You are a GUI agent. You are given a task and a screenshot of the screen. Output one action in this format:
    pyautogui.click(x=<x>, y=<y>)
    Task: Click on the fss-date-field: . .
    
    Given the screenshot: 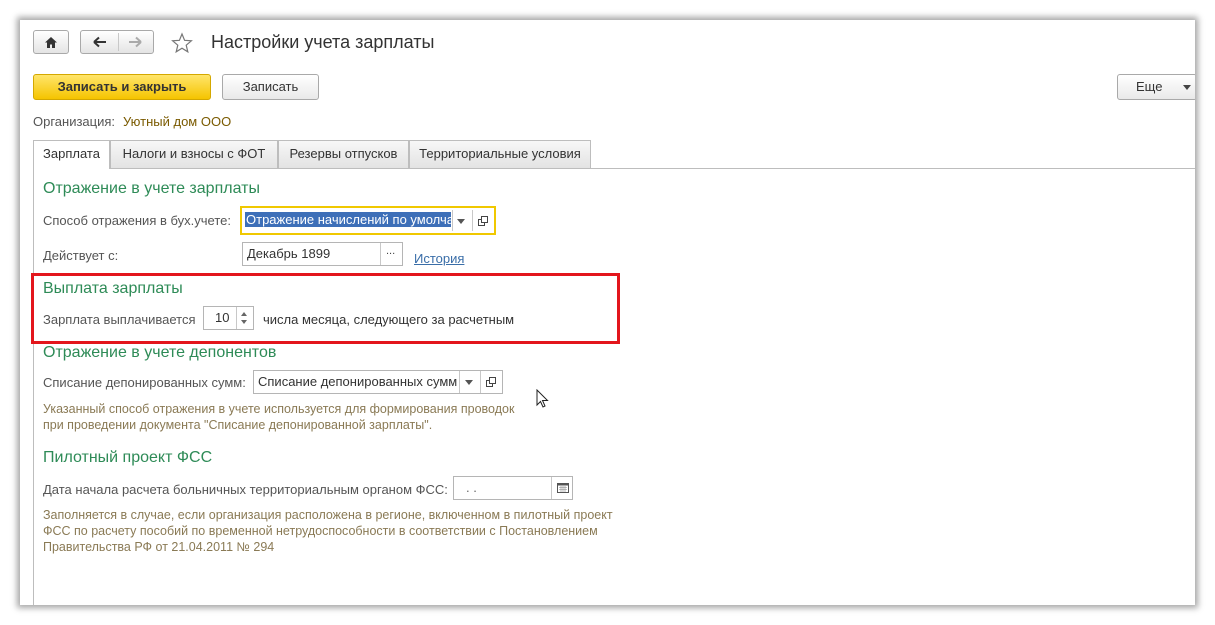 What is the action you would take?
    pyautogui.click(x=513, y=488)
    